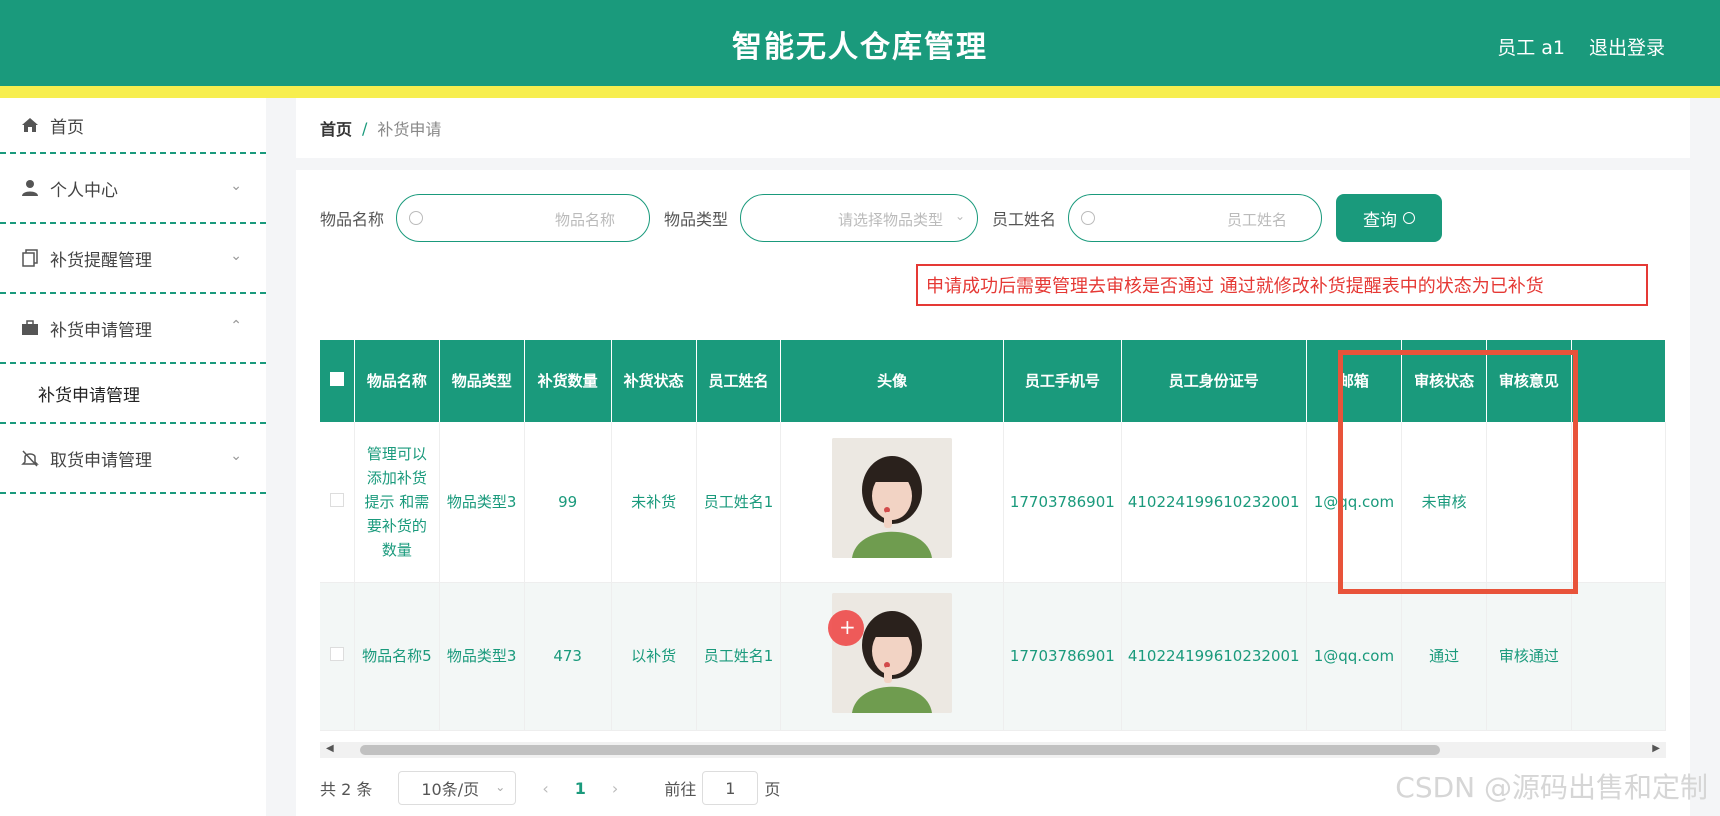 The image size is (1720, 816). What do you see at coordinates (550, 788) in the screenshot?
I see `pagination: 共 2 条 10条/页 ⌄ ‹ 1 › 前往 1 页` at bounding box center [550, 788].